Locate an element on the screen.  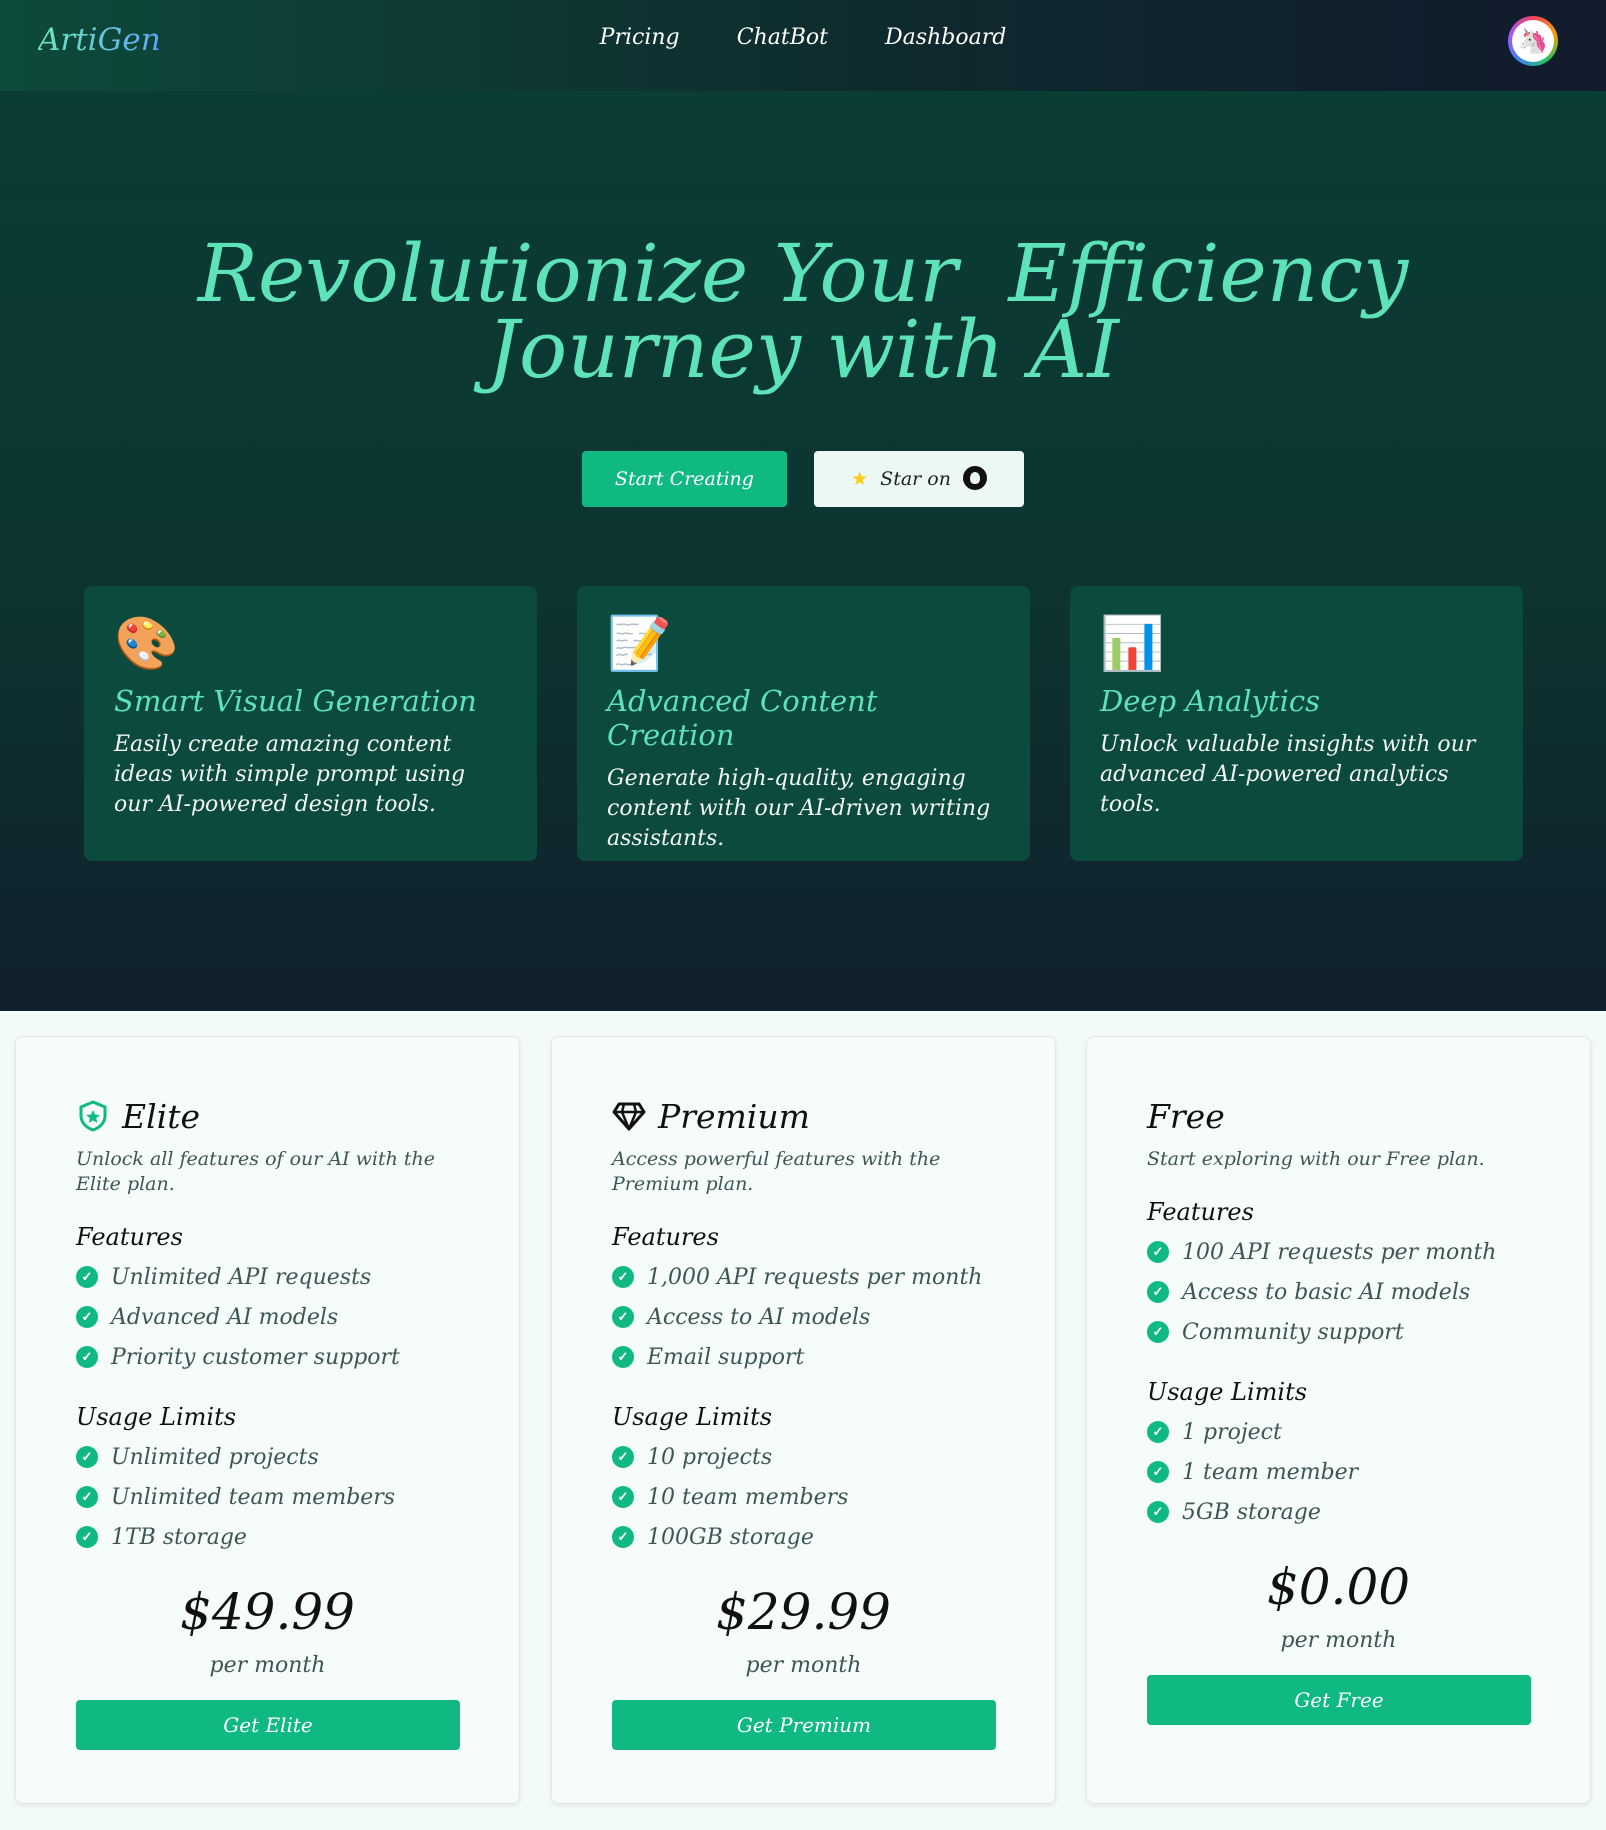
avatar: 🦄 is located at coordinates (1533, 41).